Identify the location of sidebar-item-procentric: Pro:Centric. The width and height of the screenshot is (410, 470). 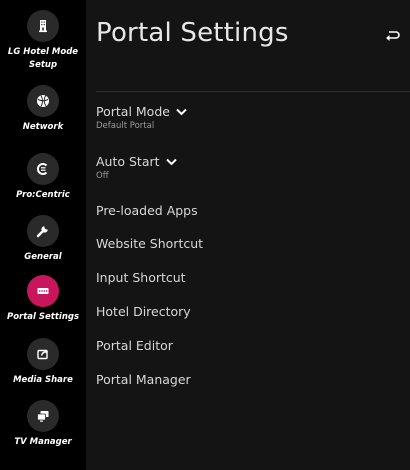
(43, 177).